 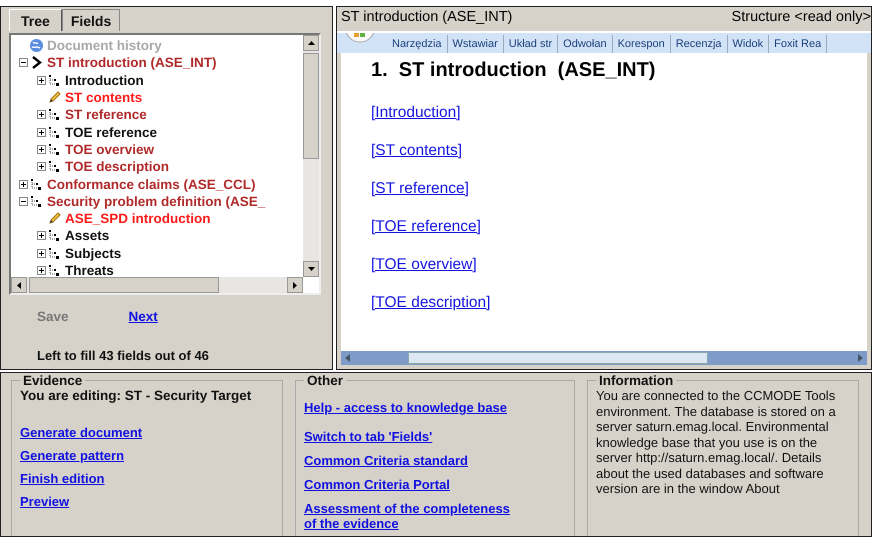 I want to click on scroll-right-icon, so click(x=295, y=285).